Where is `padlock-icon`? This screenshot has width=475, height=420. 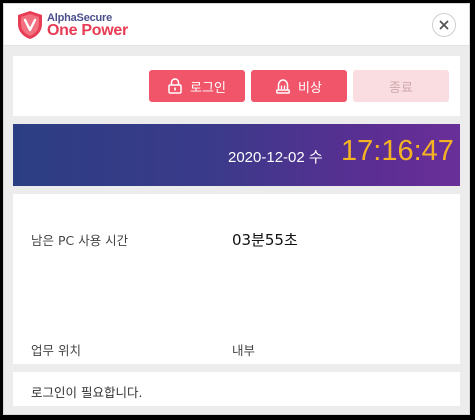 padlock-icon is located at coordinates (175, 86).